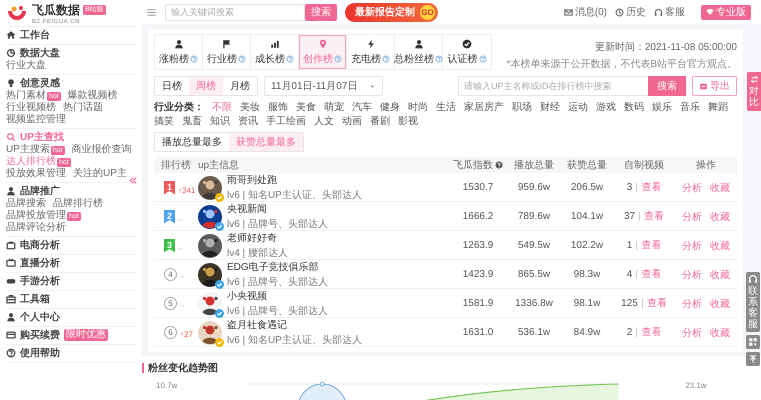 The height and width of the screenshot is (400, 761). I want to click on ranking-tab: 行业榜, so click(227, 52).